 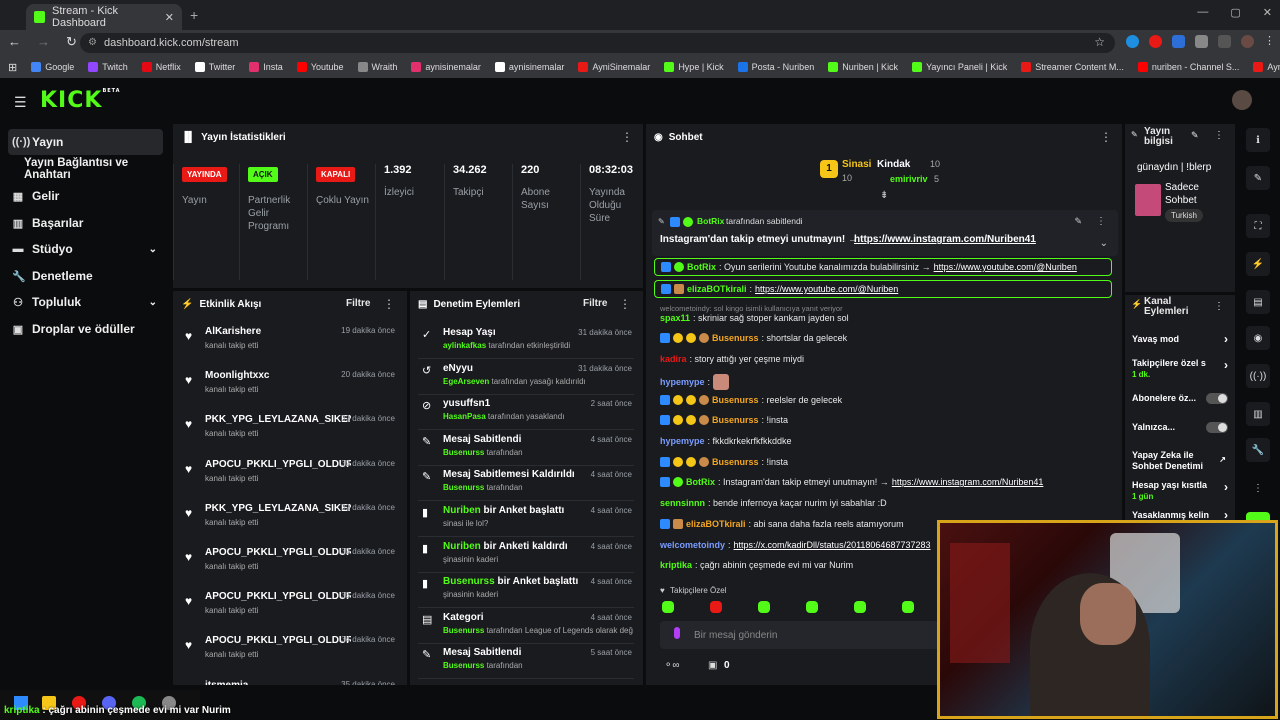 What do you see at coordinates (358, 303) in the screenshot?
I see `filter-button: Filtre` at bounding box center [358, 303].